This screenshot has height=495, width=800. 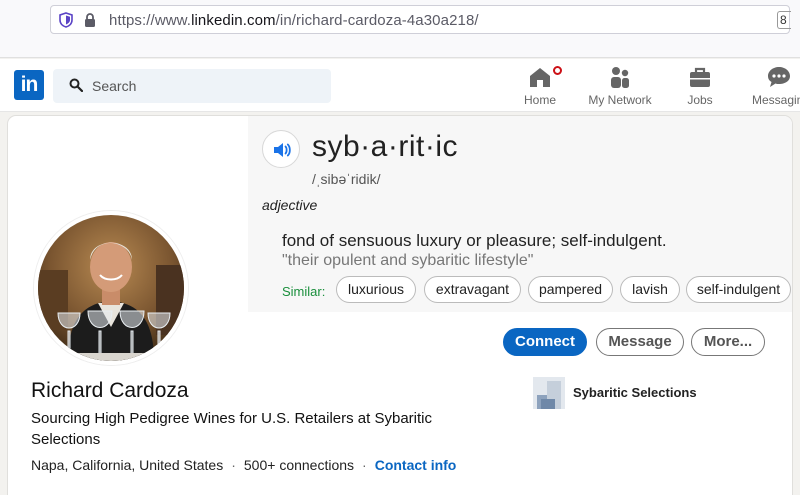 What do you see at coordinates (408, 260) in the screenshot?
I see `usage-example: "their opulent and sybaritic lifestyle"` at bounding box center [408, 260].